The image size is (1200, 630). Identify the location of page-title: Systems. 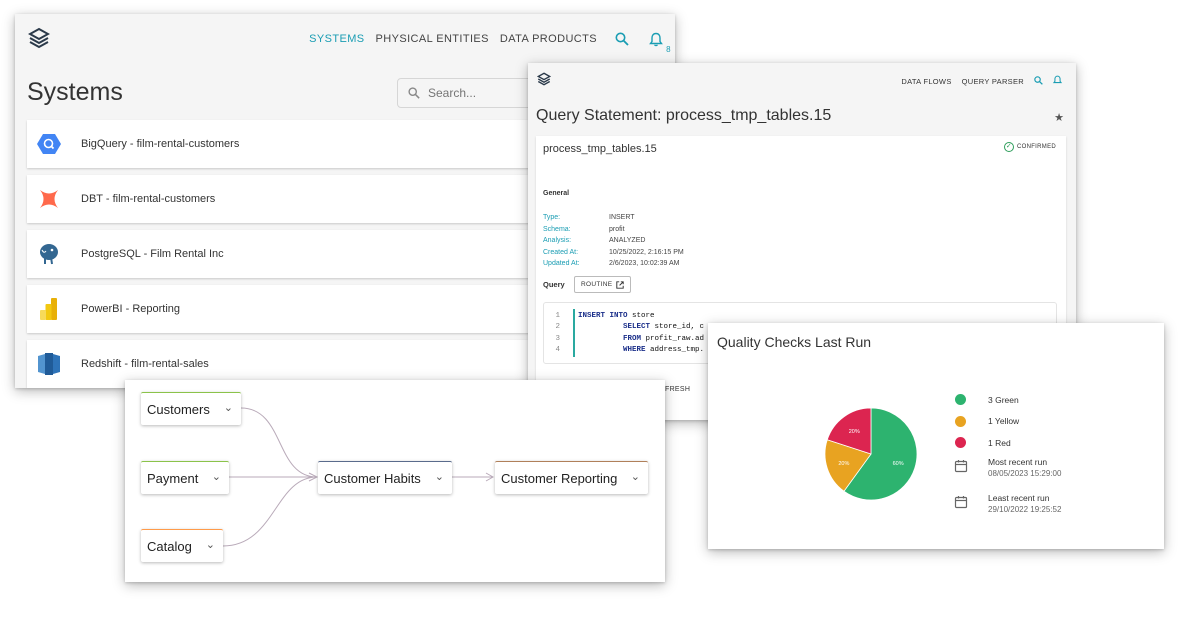
(75, 92).